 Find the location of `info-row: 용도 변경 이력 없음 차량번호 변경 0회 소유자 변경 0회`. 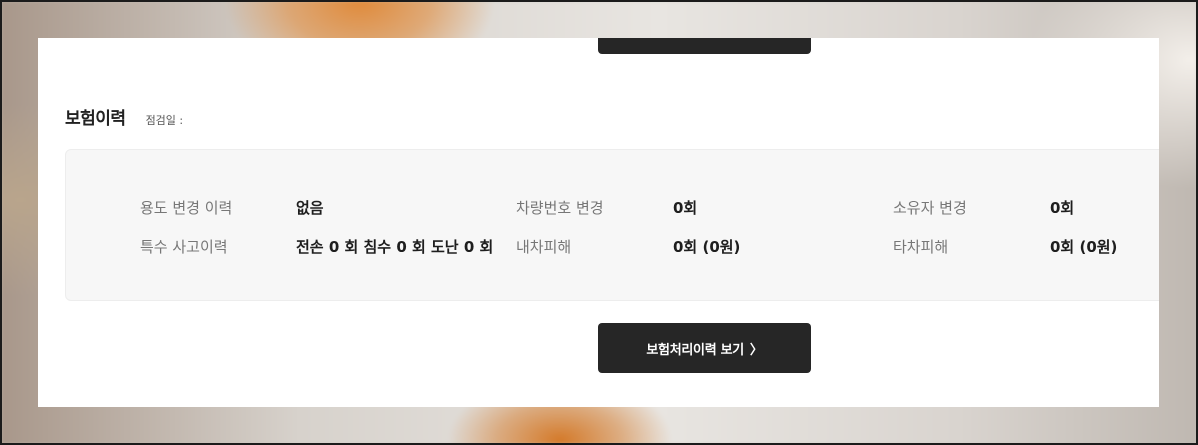

info-row: 용도 변경 이력 없음 차량번호 변경 0회 소유자 변경 0회 is located at coordinates (612, 208).